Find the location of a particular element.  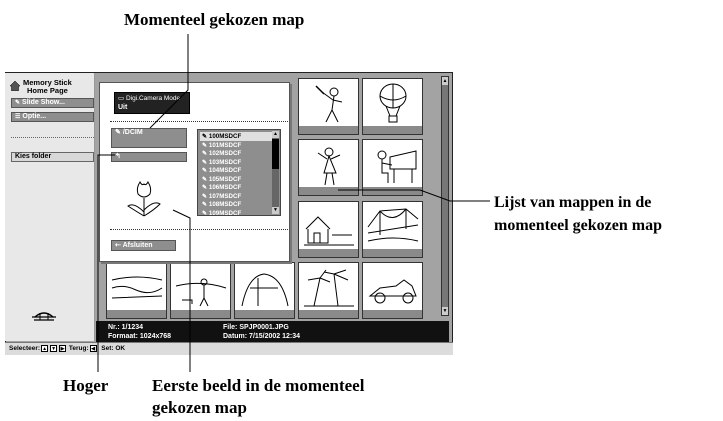

folder-list-scrollbar: ▲ ▼ is located at coordinates (275, 172).